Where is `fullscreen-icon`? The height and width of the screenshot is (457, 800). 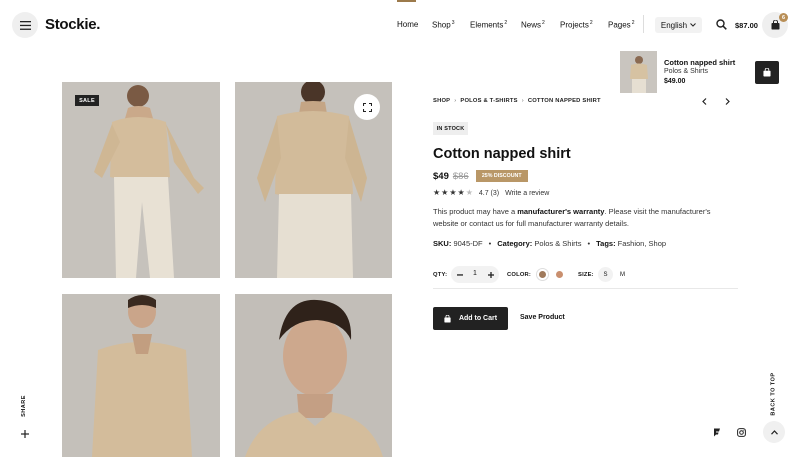
fullscreen-icon is located at coordinates (367, 107).